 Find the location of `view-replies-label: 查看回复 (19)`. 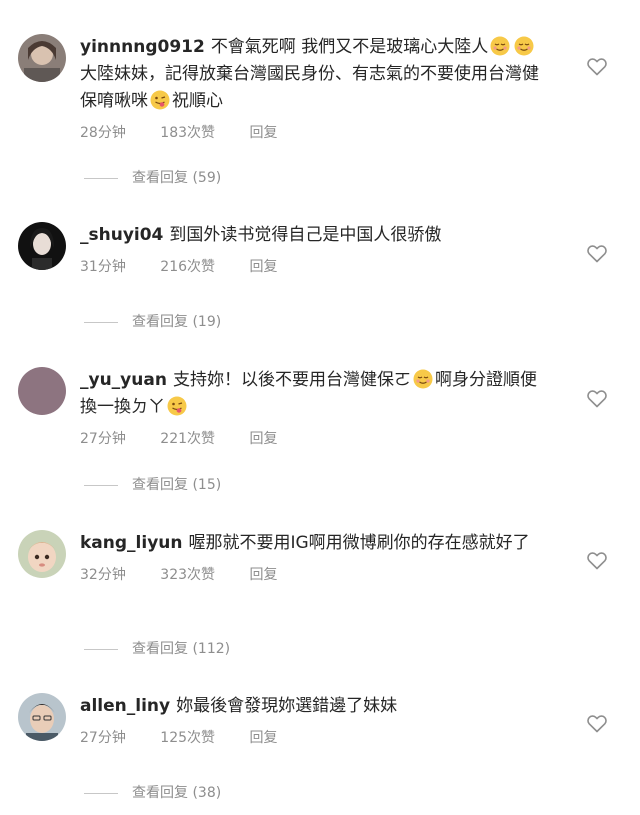

view-replies-label: 查看回复 (19) is located at coordinates (177, 322).